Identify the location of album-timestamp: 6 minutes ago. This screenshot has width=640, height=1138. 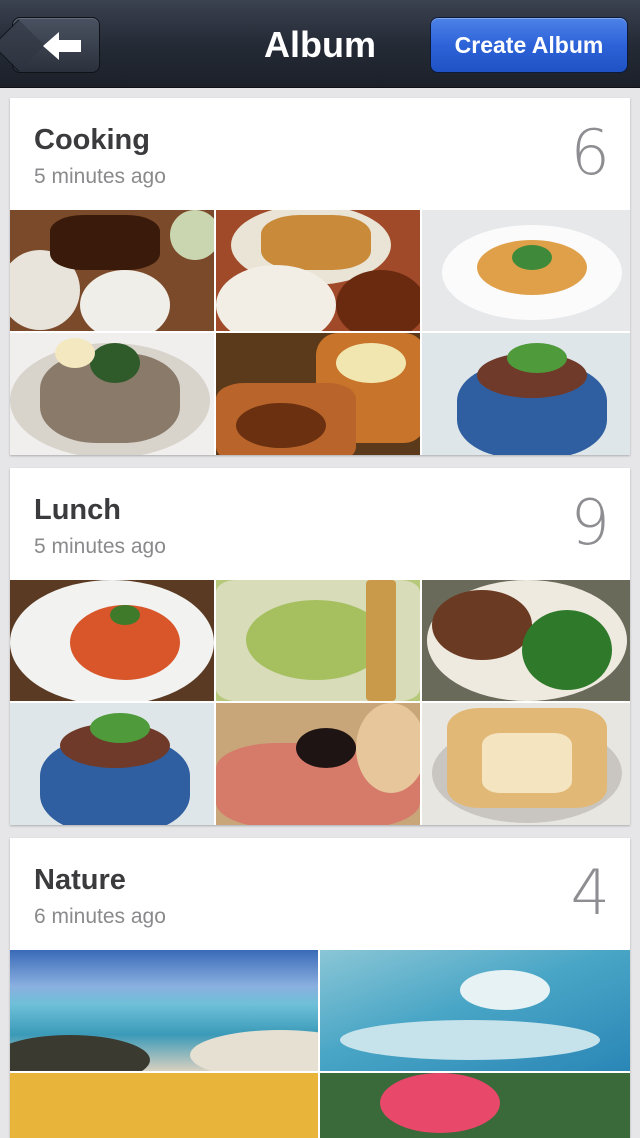
(100, 916).